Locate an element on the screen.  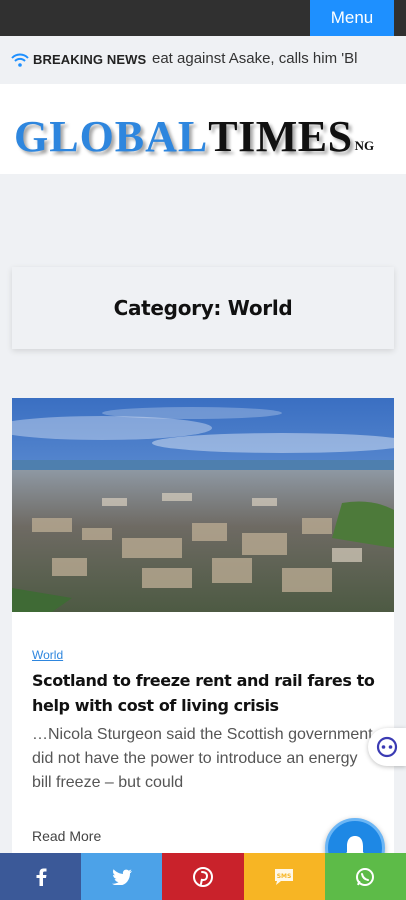
whatsapp-icon is located at coordinates (365, 876).